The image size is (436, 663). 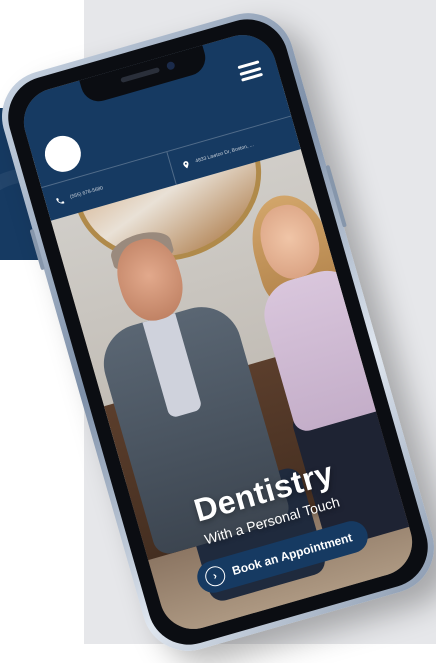 I want to click on chevron-right-icon: ›, so click(x=215, y=576).